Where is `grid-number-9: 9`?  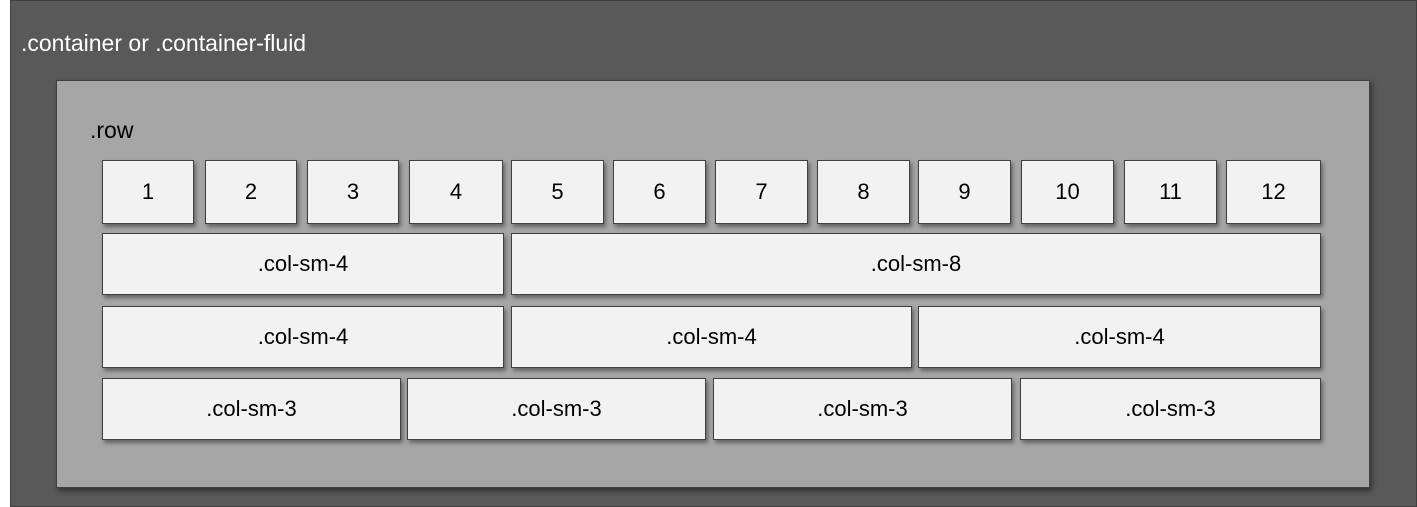
grid-number-9: 9 is located at coordinates (964, 192).